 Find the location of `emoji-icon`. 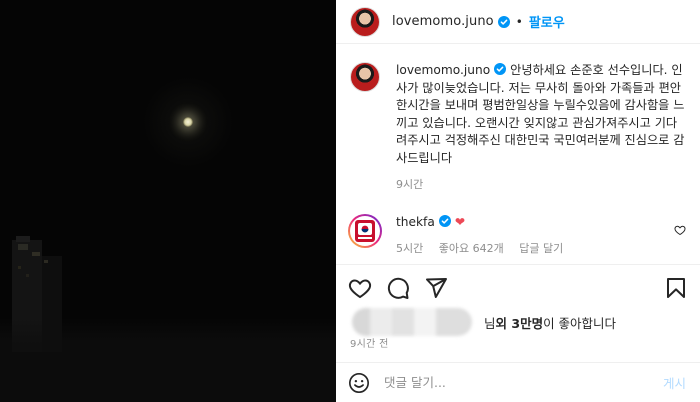

emoji-icon is located at coordinates (359, 383).